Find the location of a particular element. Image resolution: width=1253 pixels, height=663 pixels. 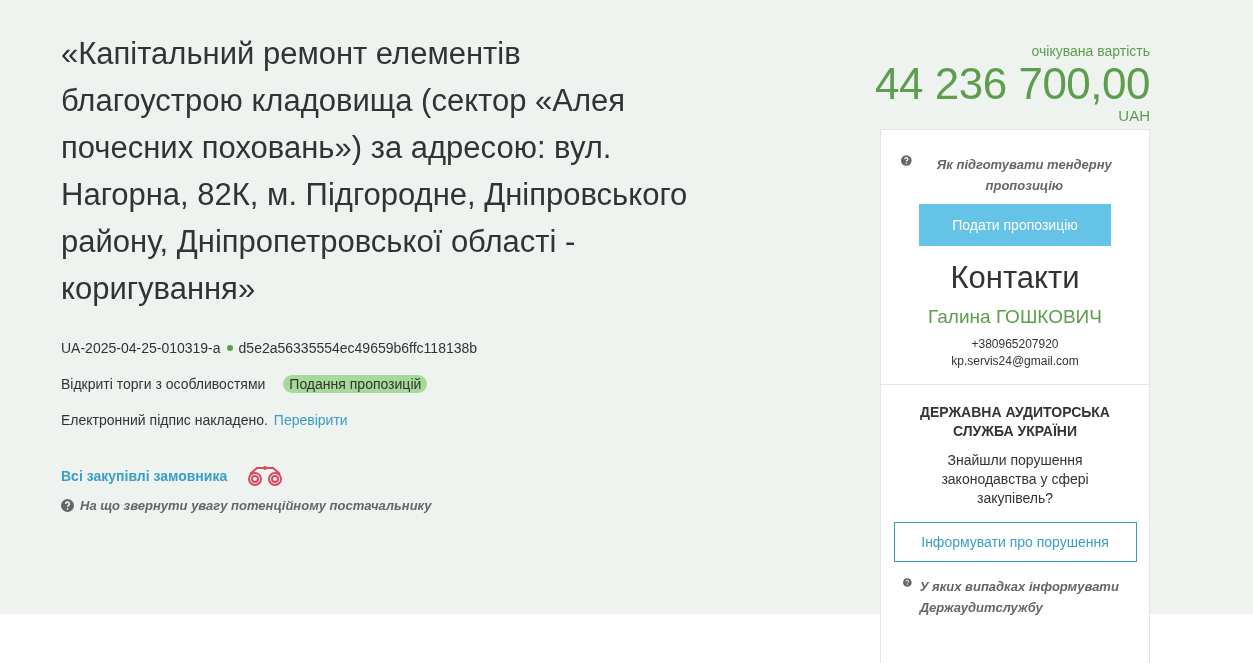

contact-email: kp.servis24@gmail.com is located at coordinates (1015, 361).